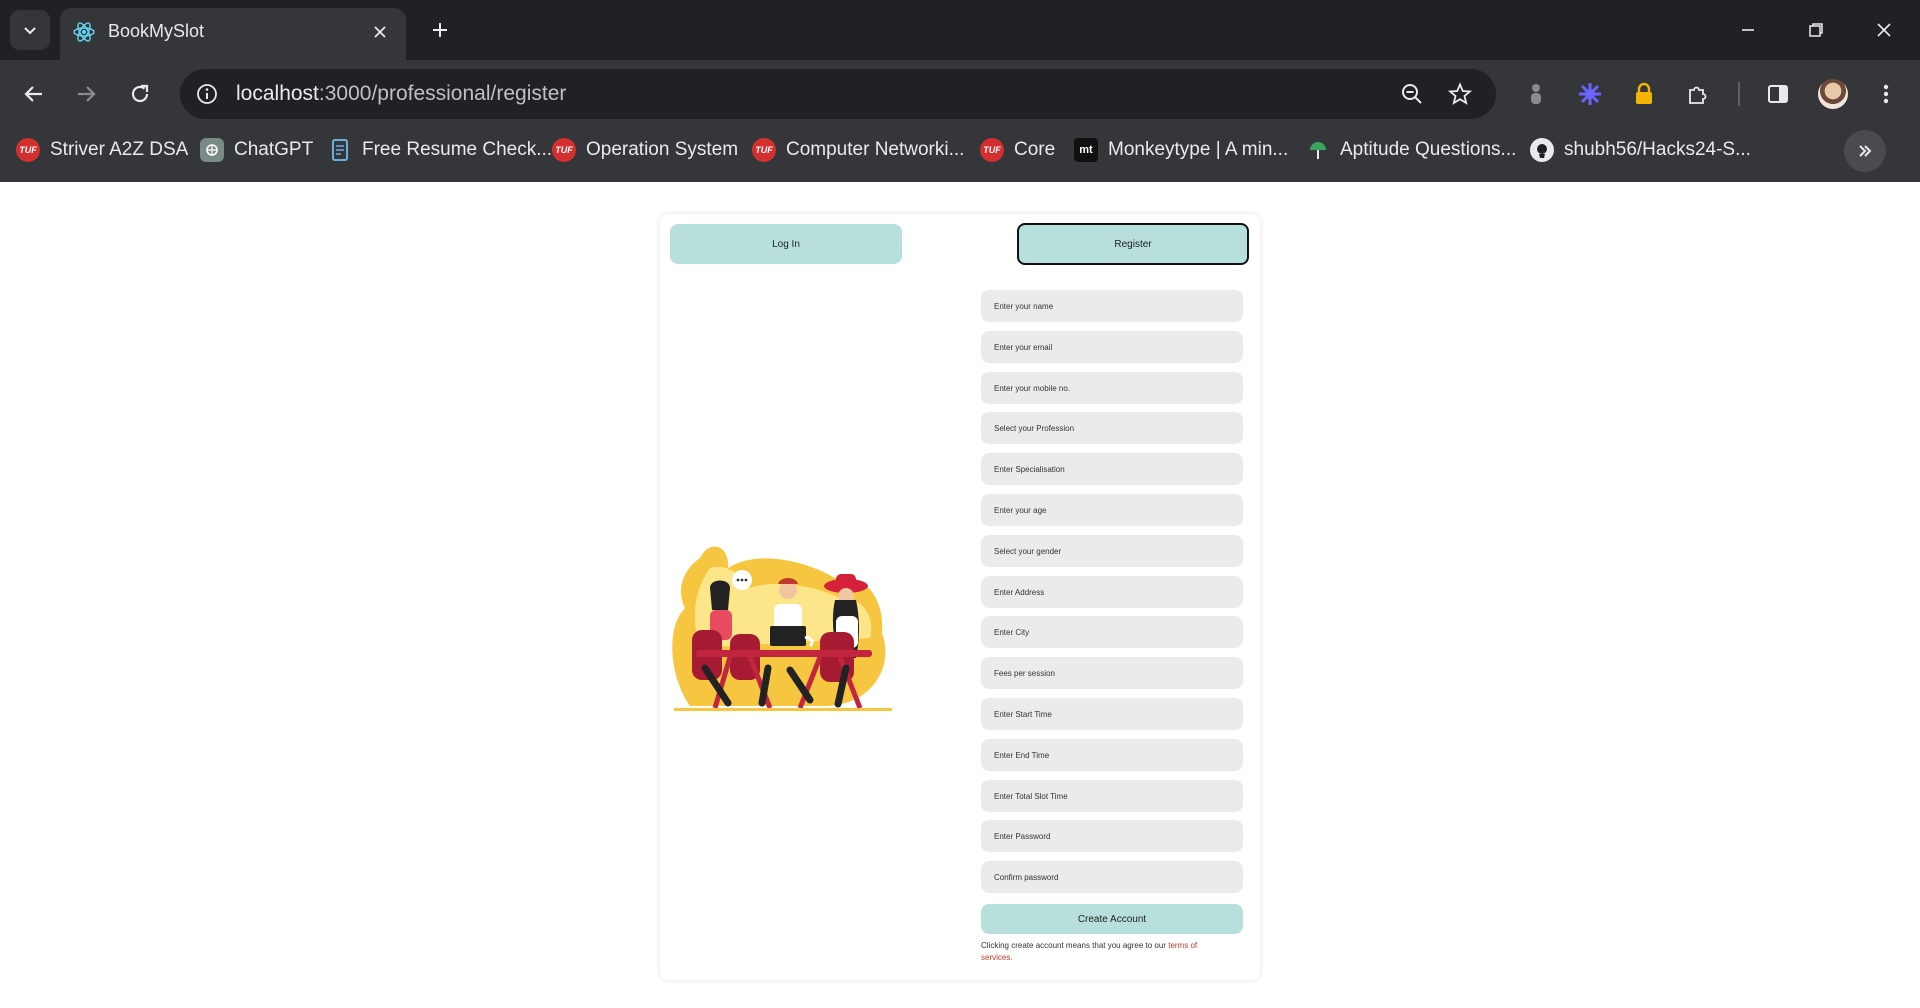  What do you see at coordinates (1112, 592) in the screenshot?
I see `address-input: Enter Address` at bounding box center [1112, 592].